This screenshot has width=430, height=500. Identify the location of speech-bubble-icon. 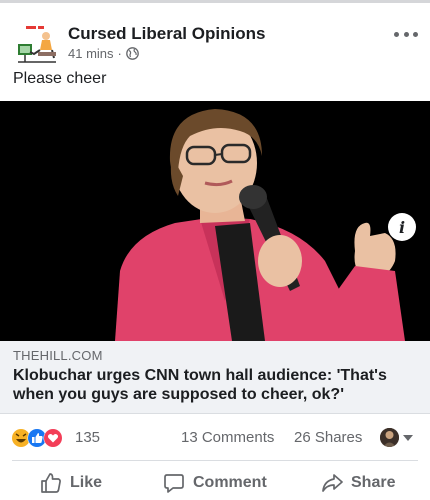
(174, 483).